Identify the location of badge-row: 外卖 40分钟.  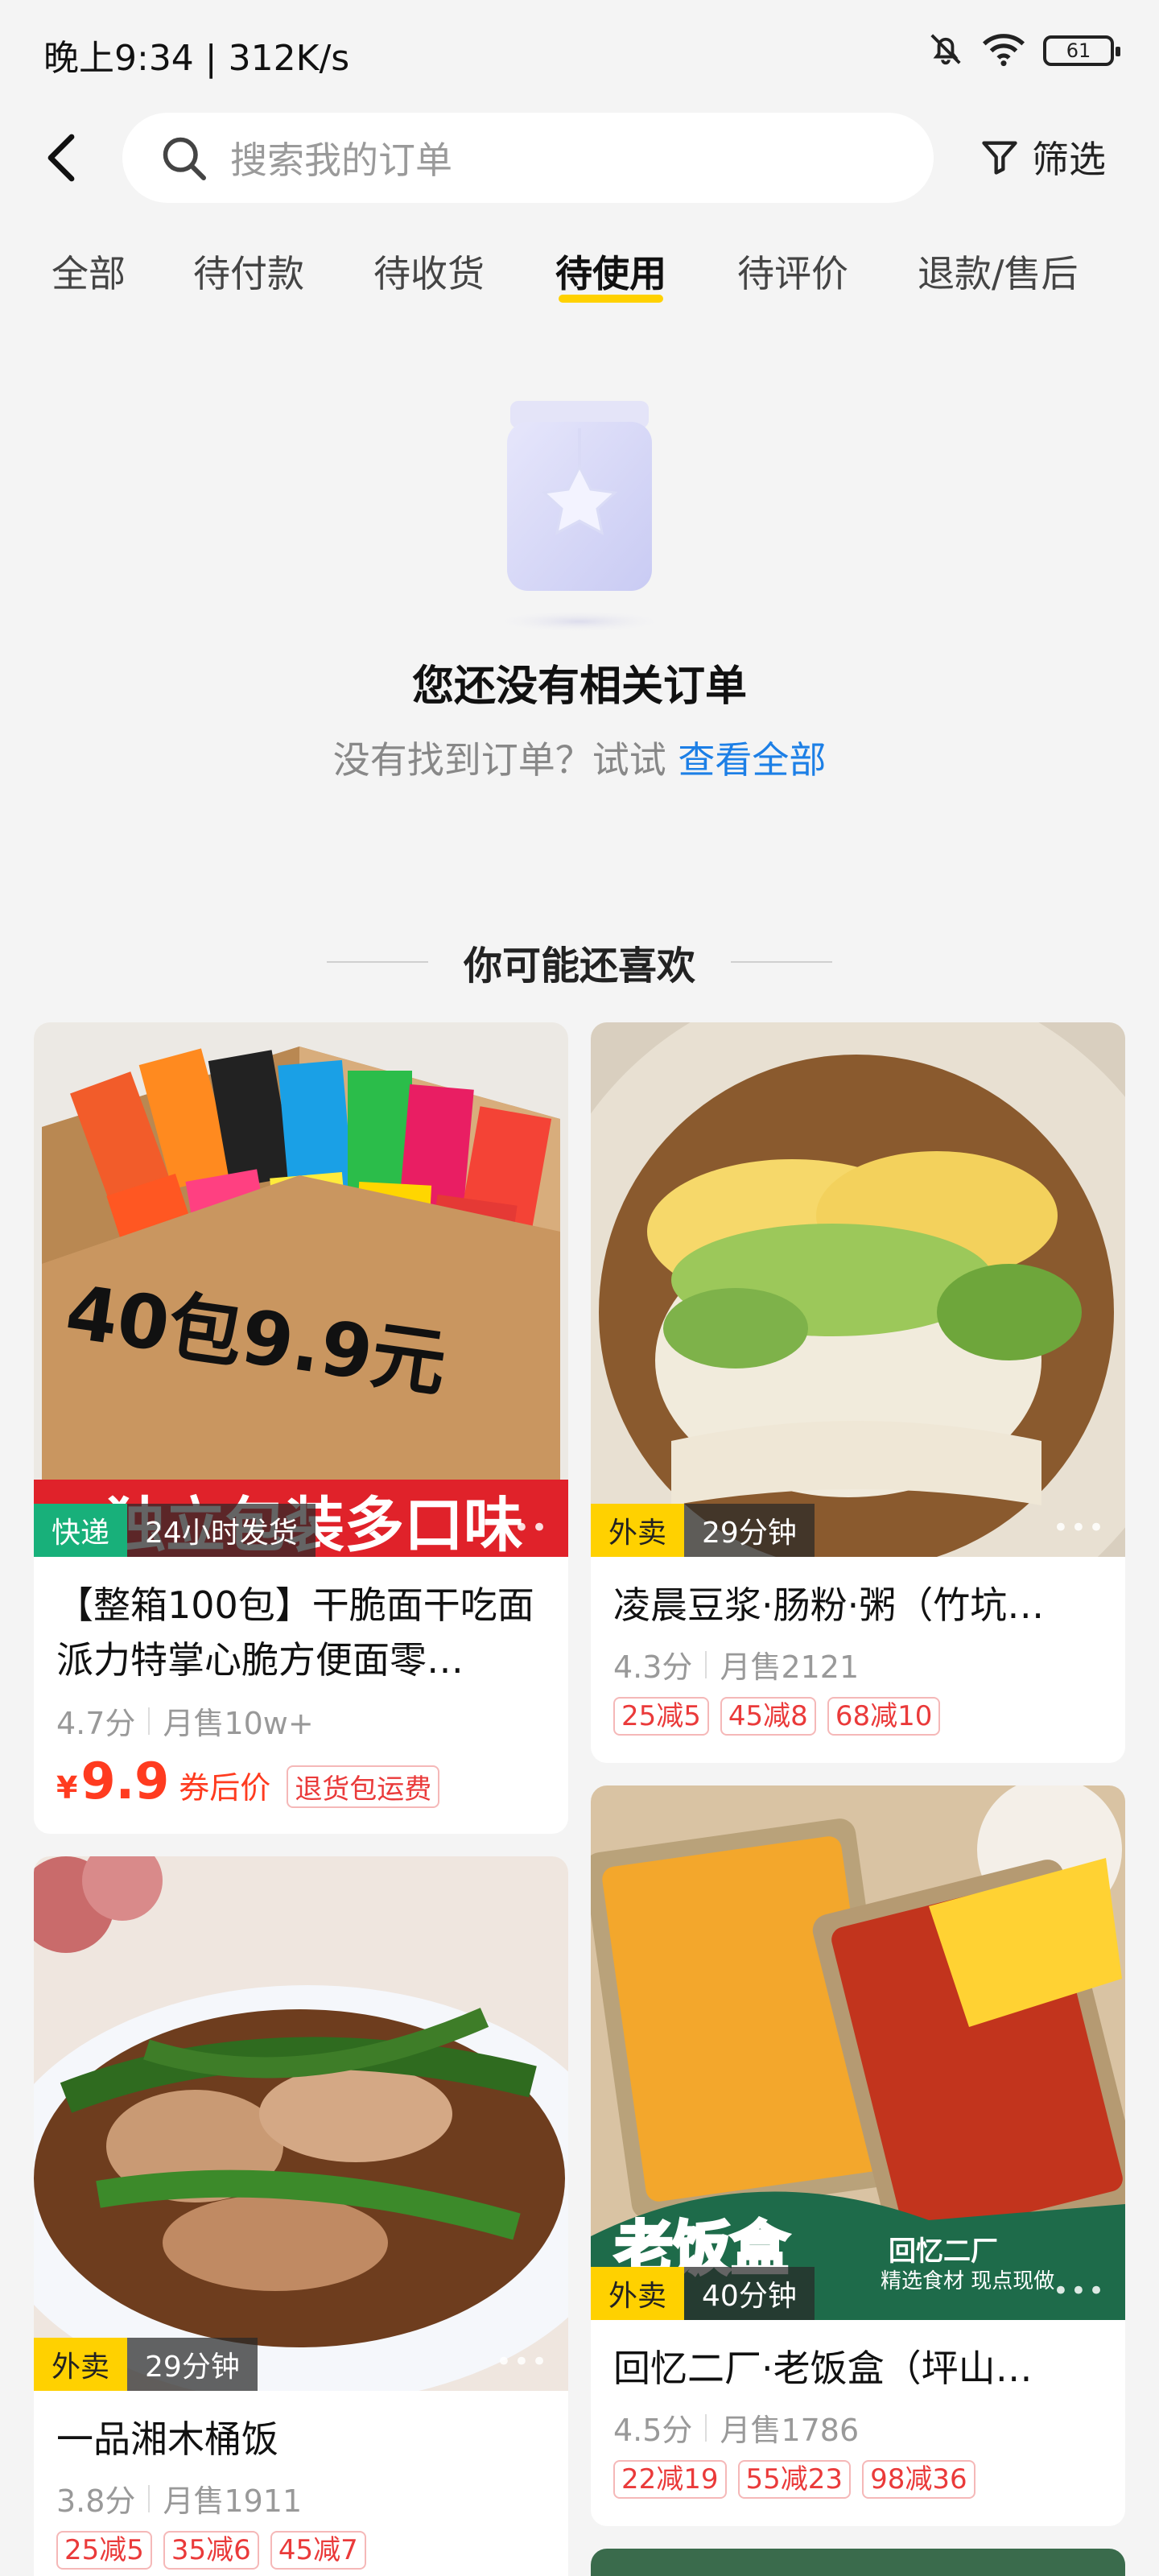
(703, 2293).